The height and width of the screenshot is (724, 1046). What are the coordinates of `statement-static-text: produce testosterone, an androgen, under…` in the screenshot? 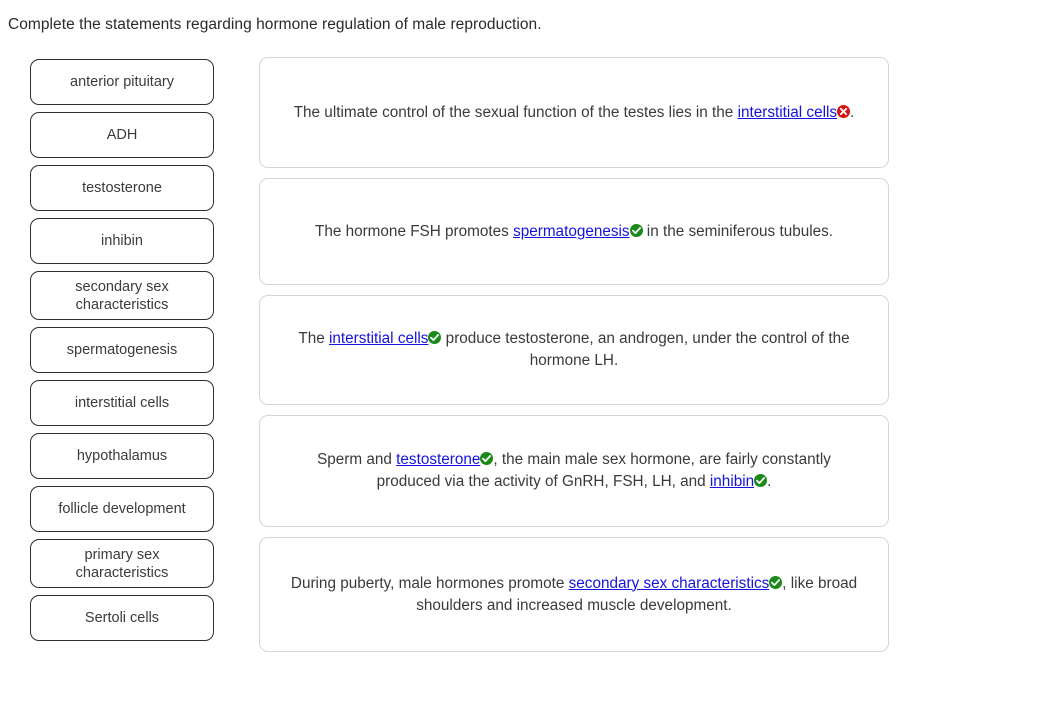 It's located at (645, 349).